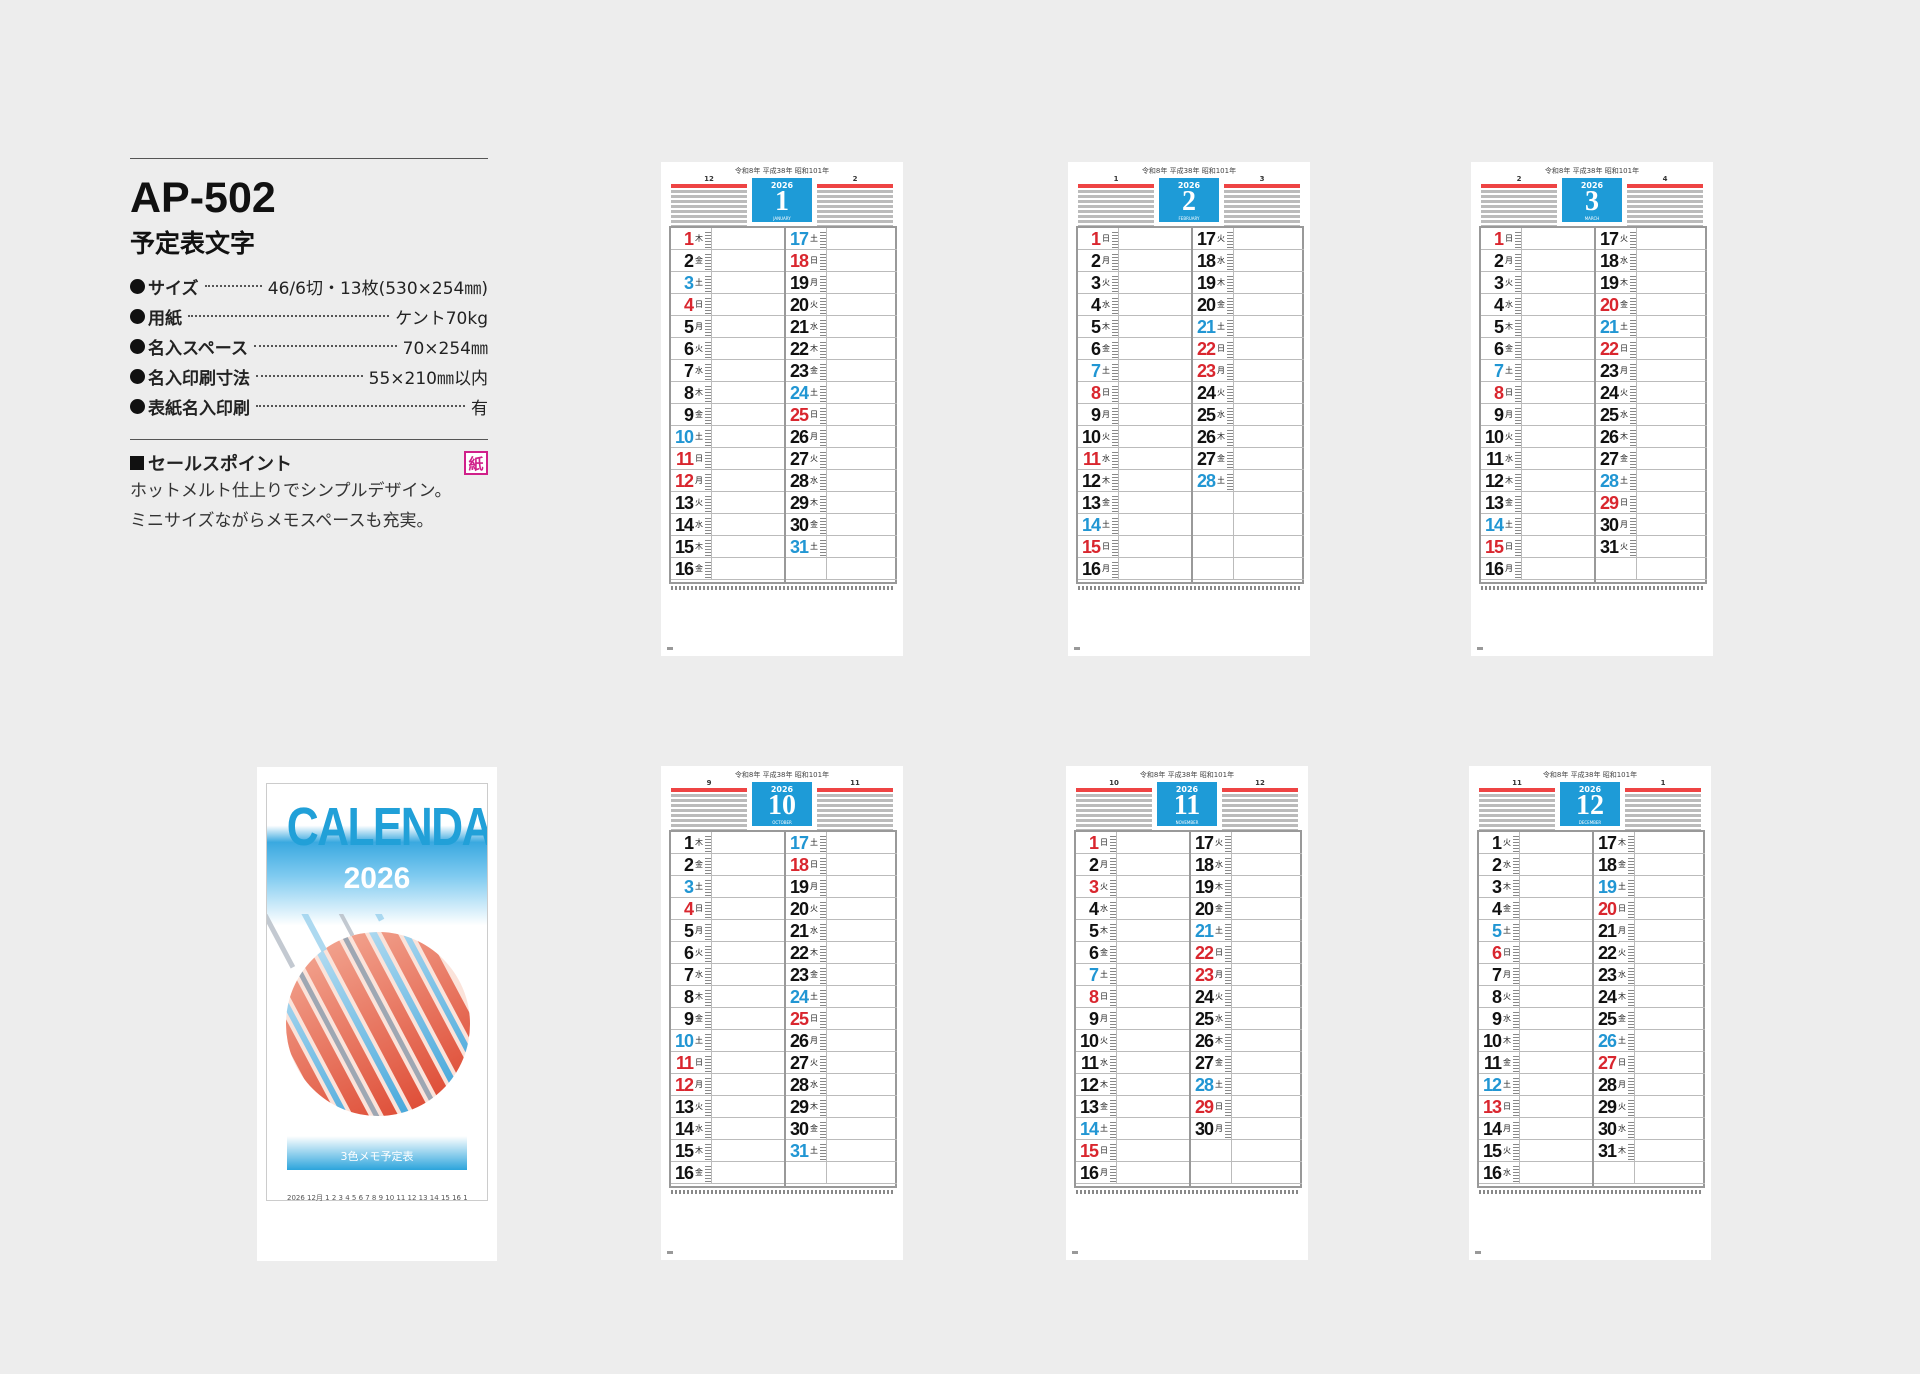 The height and width of the screenshot is (1374, 1920). What do you see at coordinates (727, 503) in the screenshot?
I see `day-row: 13 火` at bounding box center [727, 503].